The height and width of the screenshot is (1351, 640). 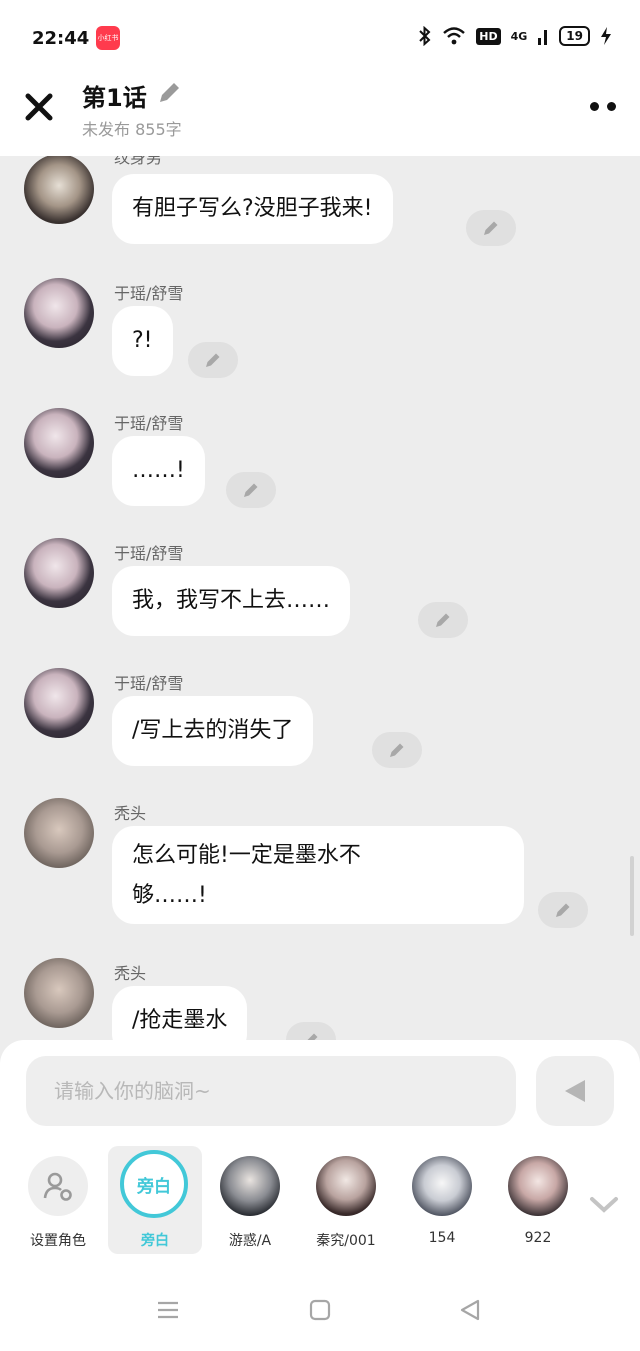 What do you see at coordinates (169, 93) in the screenshot?
I see `edit-title-icon` at bounding box center [169, 93].